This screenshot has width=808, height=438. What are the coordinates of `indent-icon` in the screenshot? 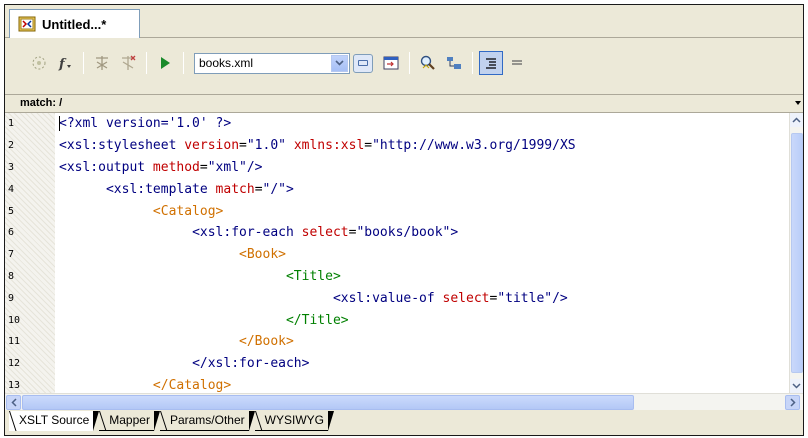 It's located at (491, 63).